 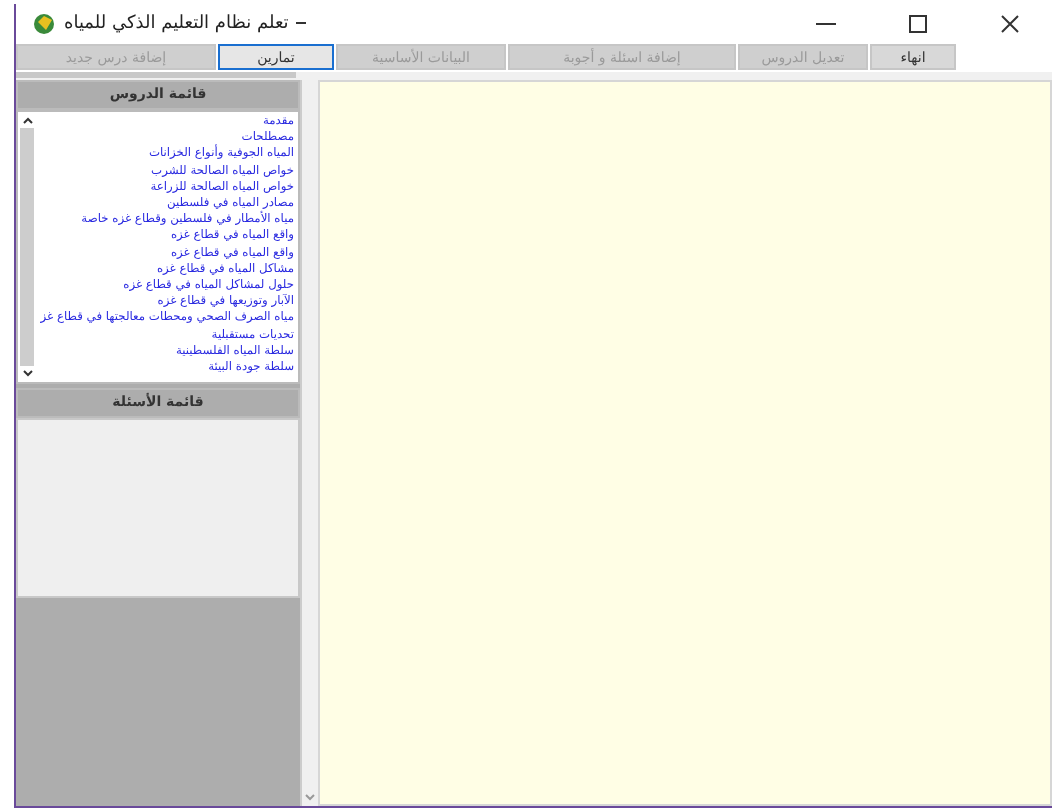 I want to click on maximize-icon, so click(x=918, y=23).